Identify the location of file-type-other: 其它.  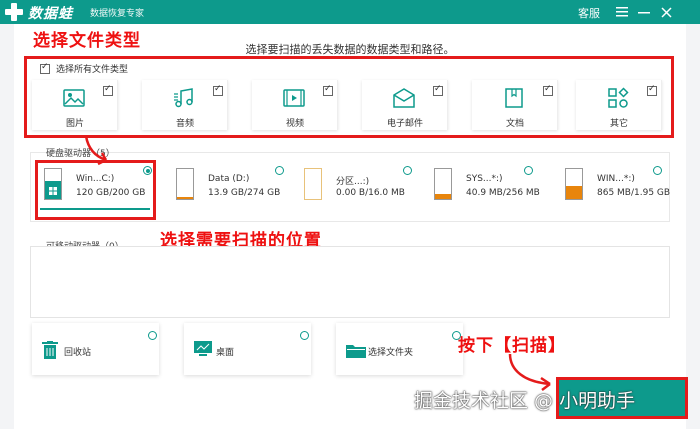
(619, 105).